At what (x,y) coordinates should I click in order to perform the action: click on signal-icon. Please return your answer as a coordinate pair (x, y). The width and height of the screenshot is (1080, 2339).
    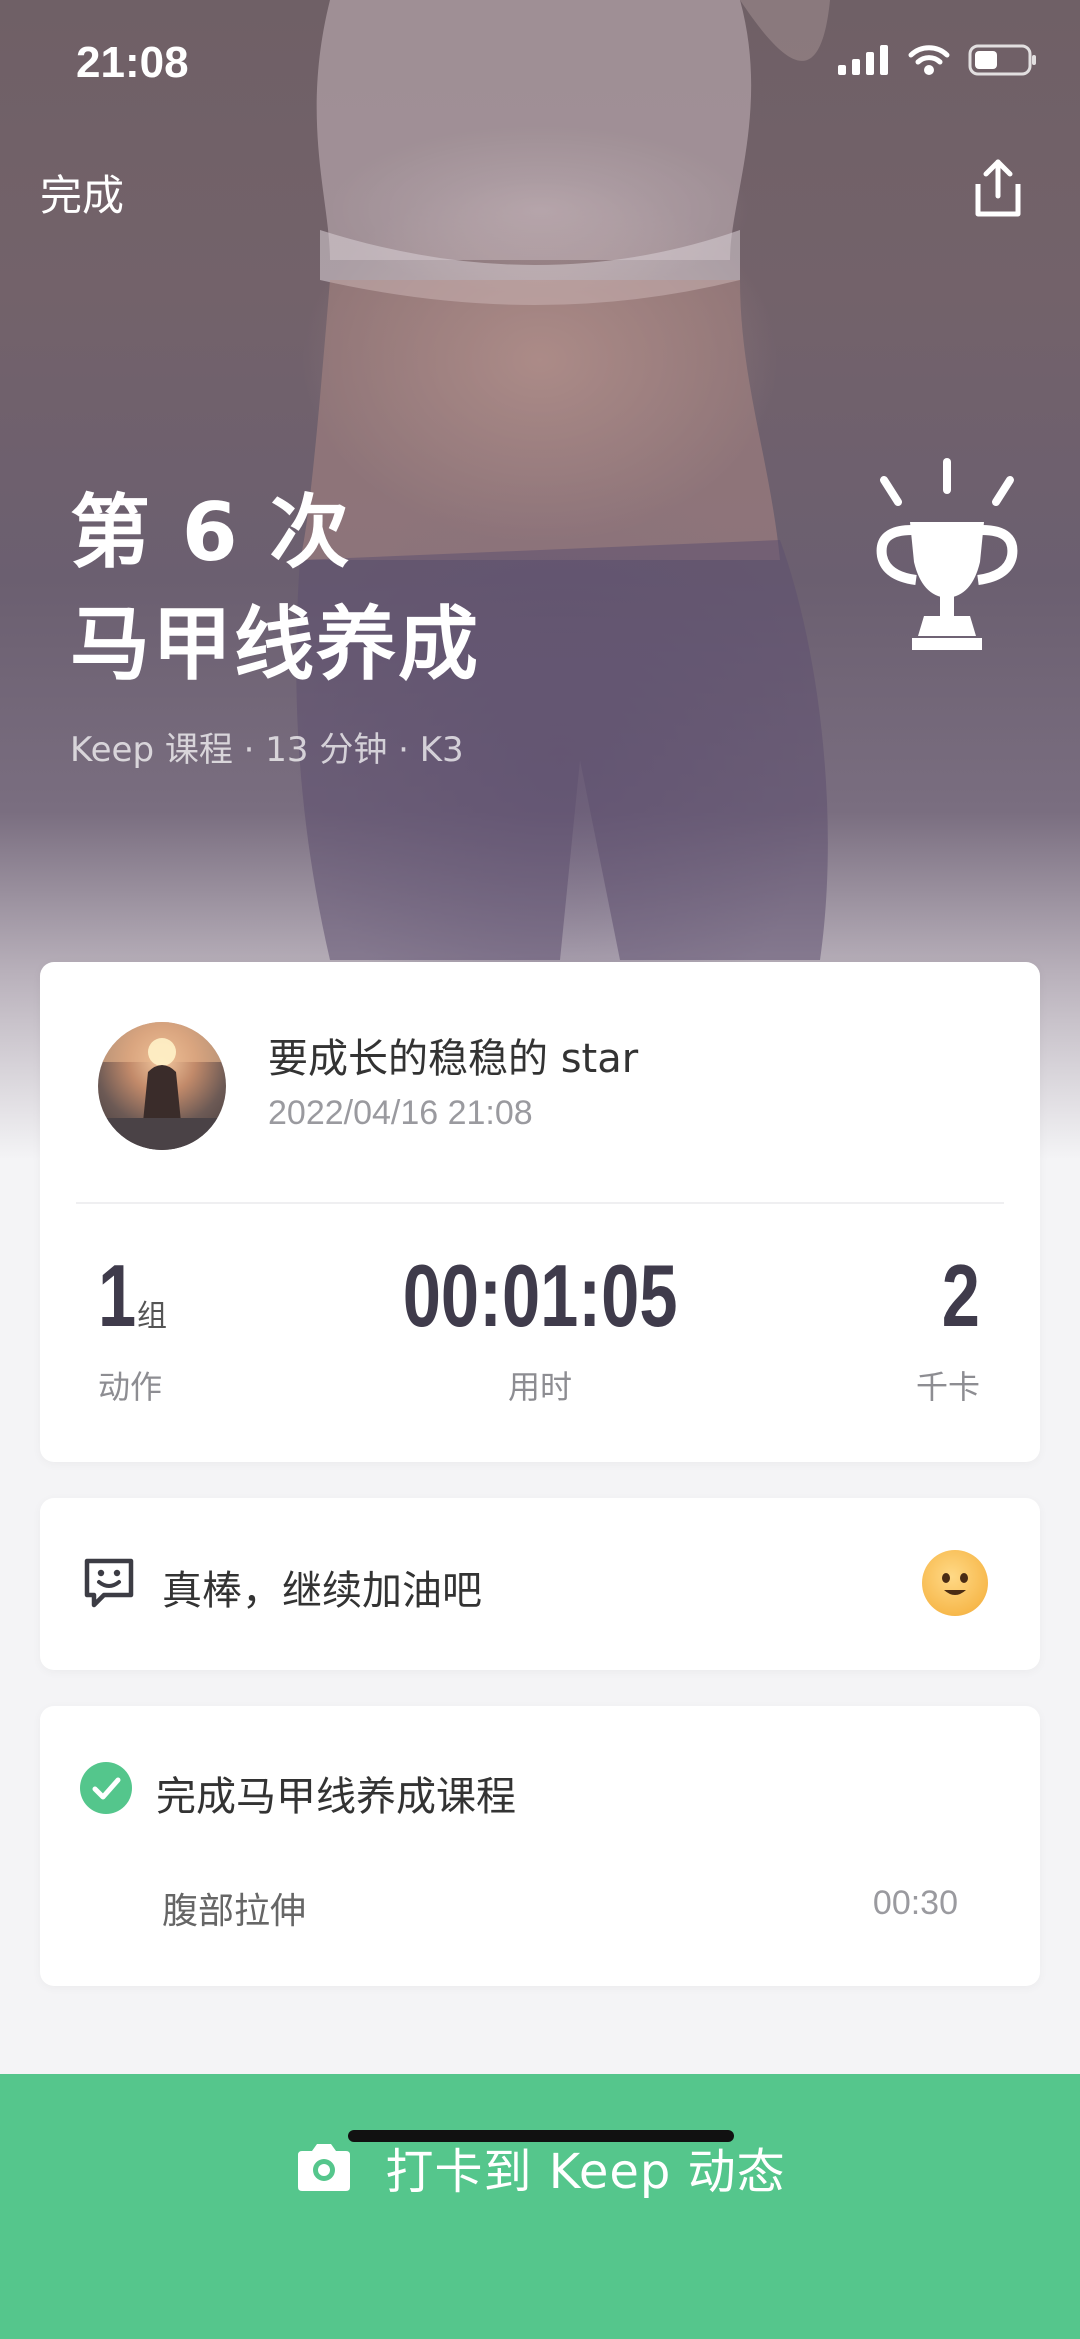
    Looking at the image, I should click on (863, 60).